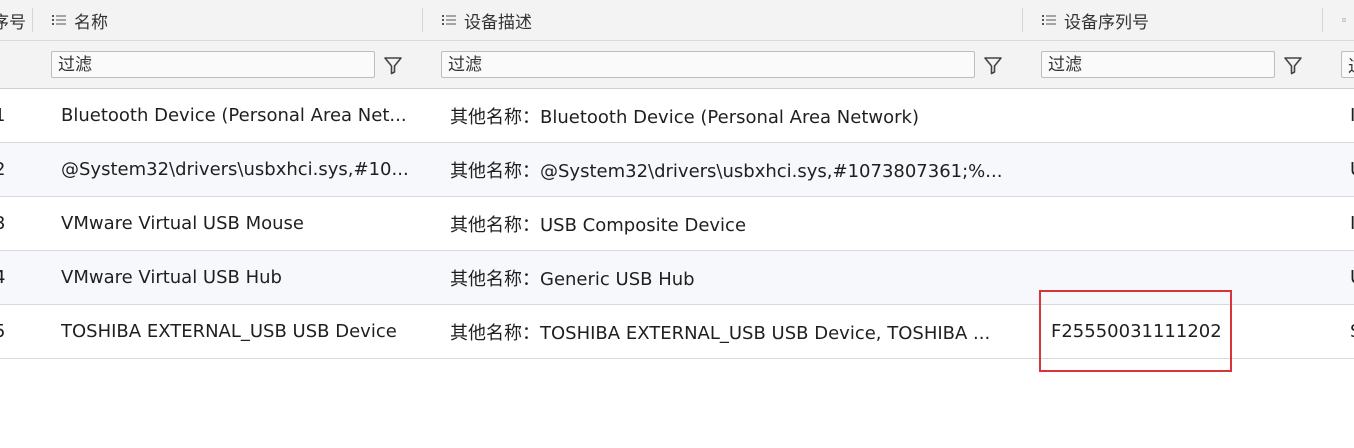 The height and width of the screenshot is (448, 1354). I want to click on description-filter-input, so click(708, 64).